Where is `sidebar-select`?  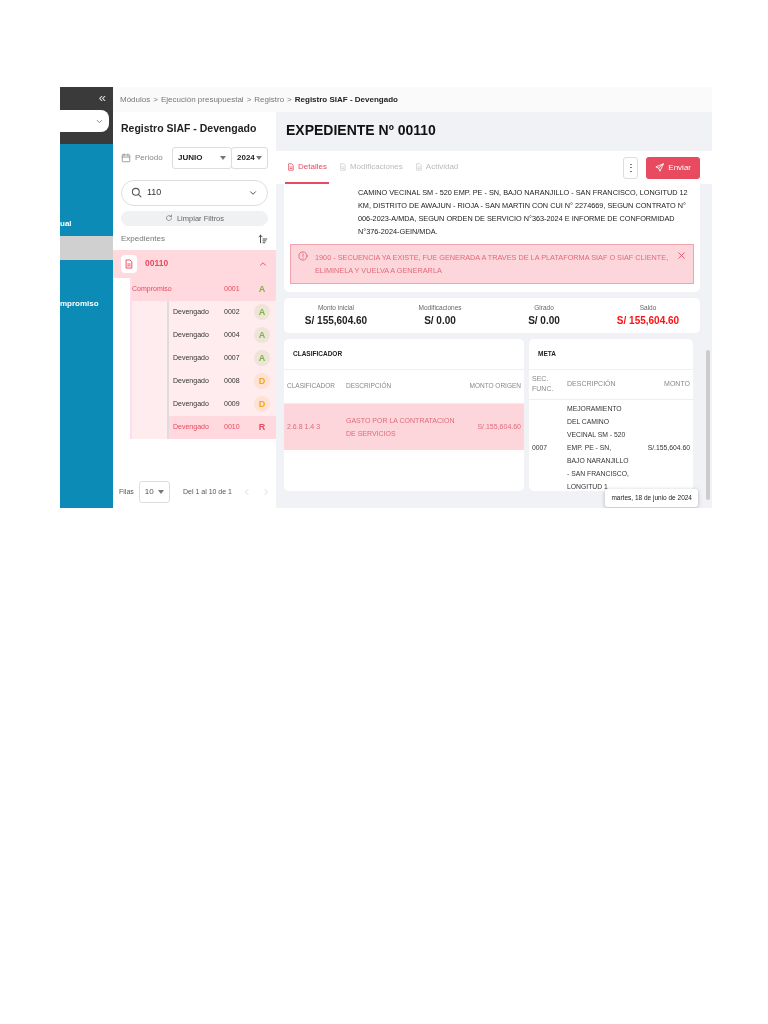 sidebar-select is located at coordinates (84, 121).